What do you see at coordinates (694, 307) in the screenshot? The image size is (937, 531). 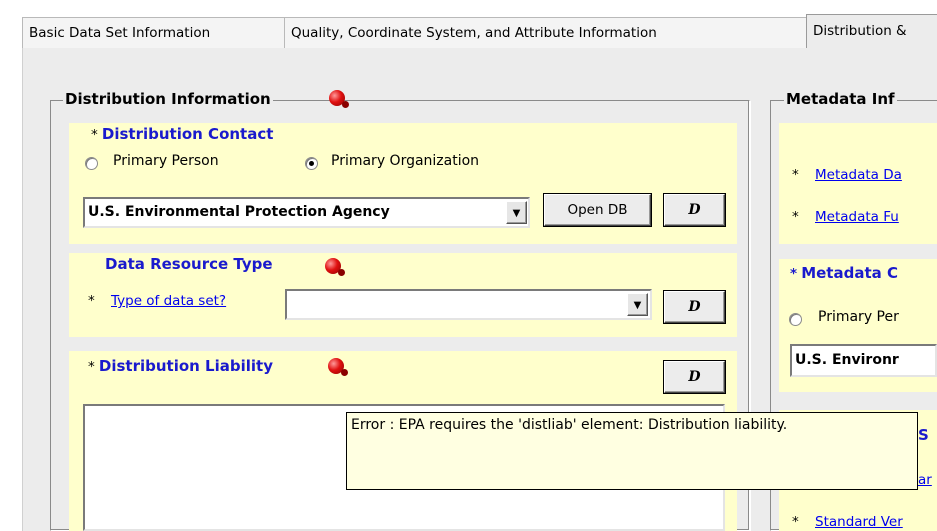 I see `data-resource-type-d-button: D` at bounding box center [694, 307].